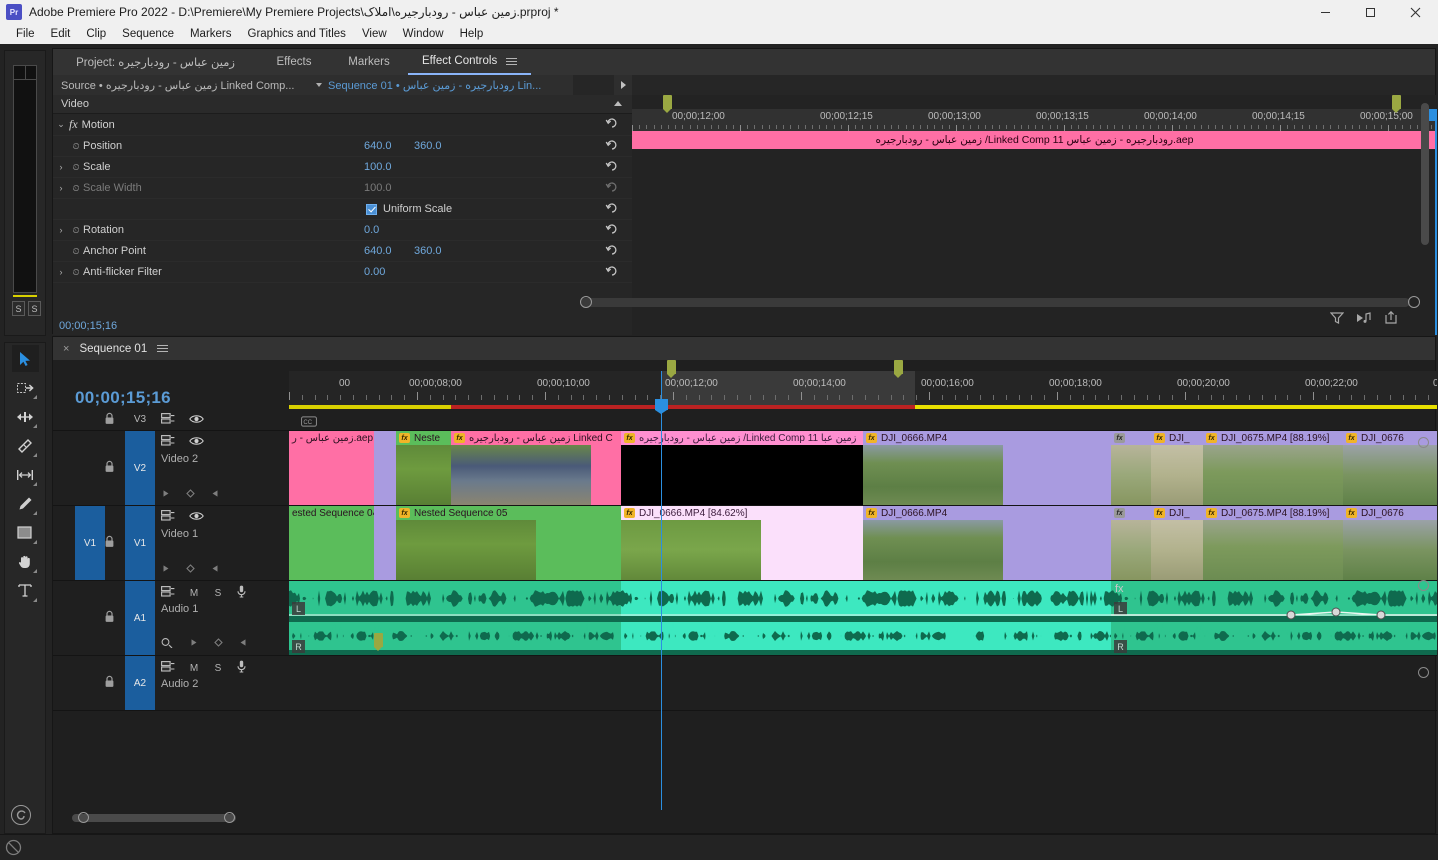 The height and width of the screenshot is (860, 1438). What do you see at coordinates (1337, 319) in the screenshot?
I see `filter-icon` at bounding box center [1337, 319].